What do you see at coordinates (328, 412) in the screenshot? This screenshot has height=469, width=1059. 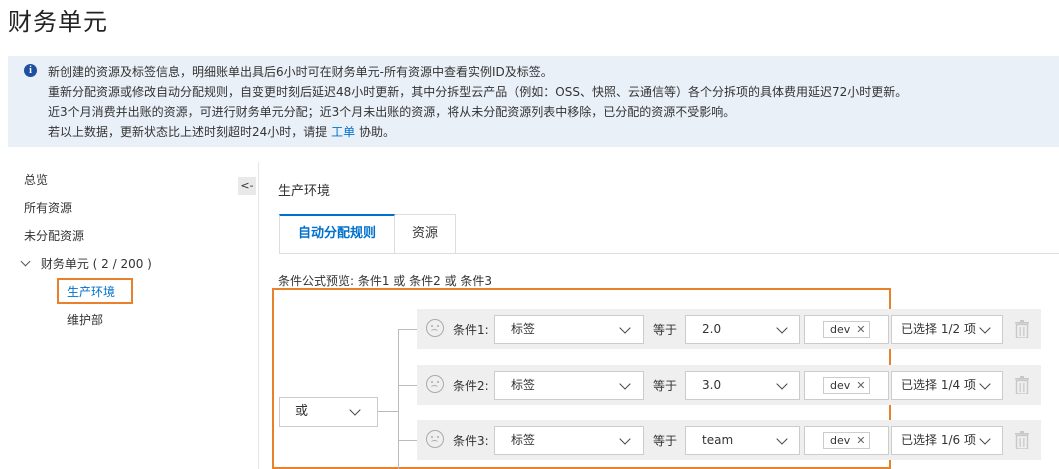 I see `logic-operator-select: 或` at bounding box center [328, 412].